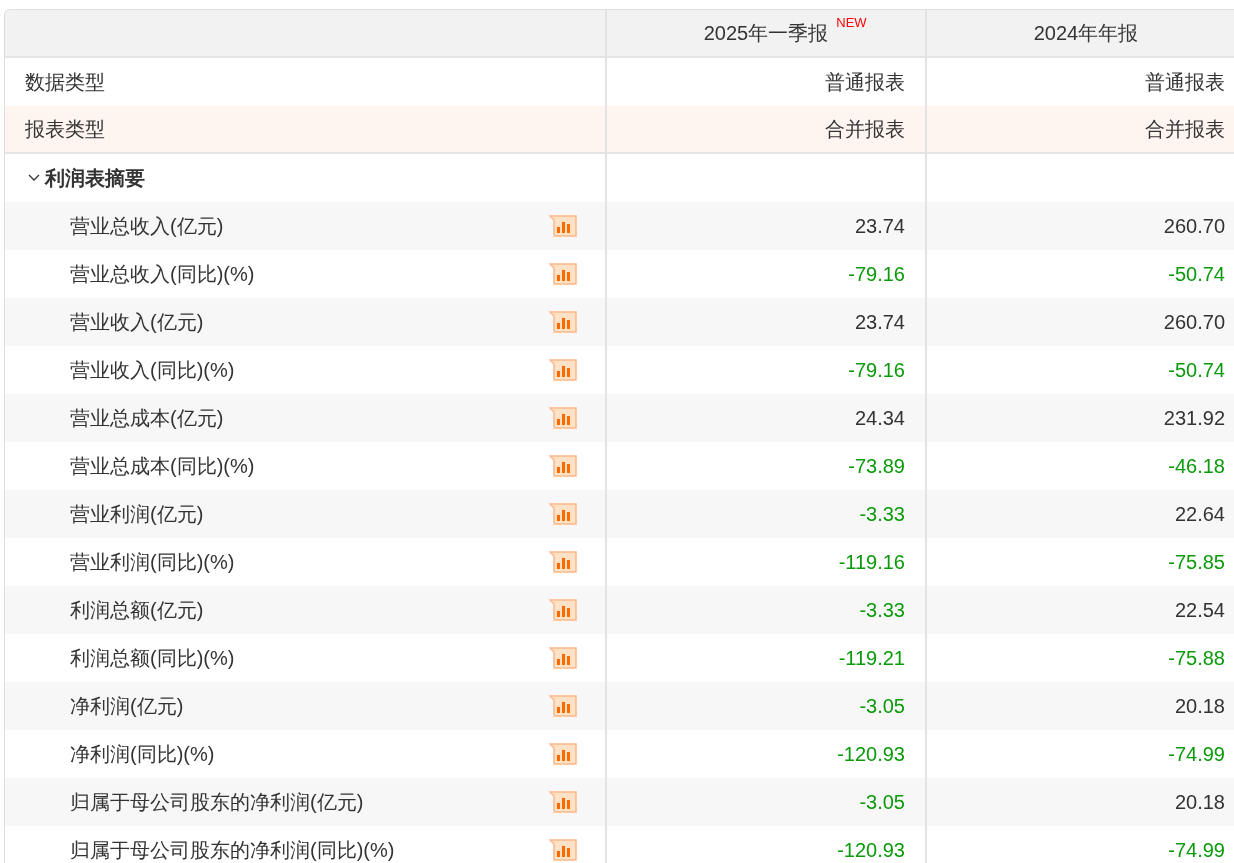 The image size is (1234, 863). What do you see at coordinates (852, 23) in the screenshot?
I see `new-label: NEW` at bounding box center [852, 23].